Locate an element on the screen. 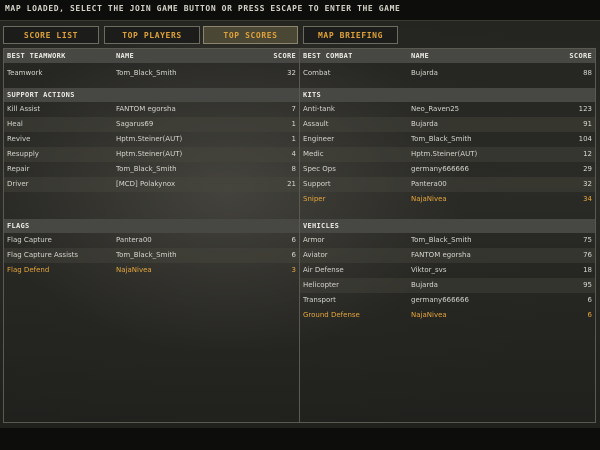  table-row: Flag Capture Pantera00 6 is located at coordinates (151, 240).